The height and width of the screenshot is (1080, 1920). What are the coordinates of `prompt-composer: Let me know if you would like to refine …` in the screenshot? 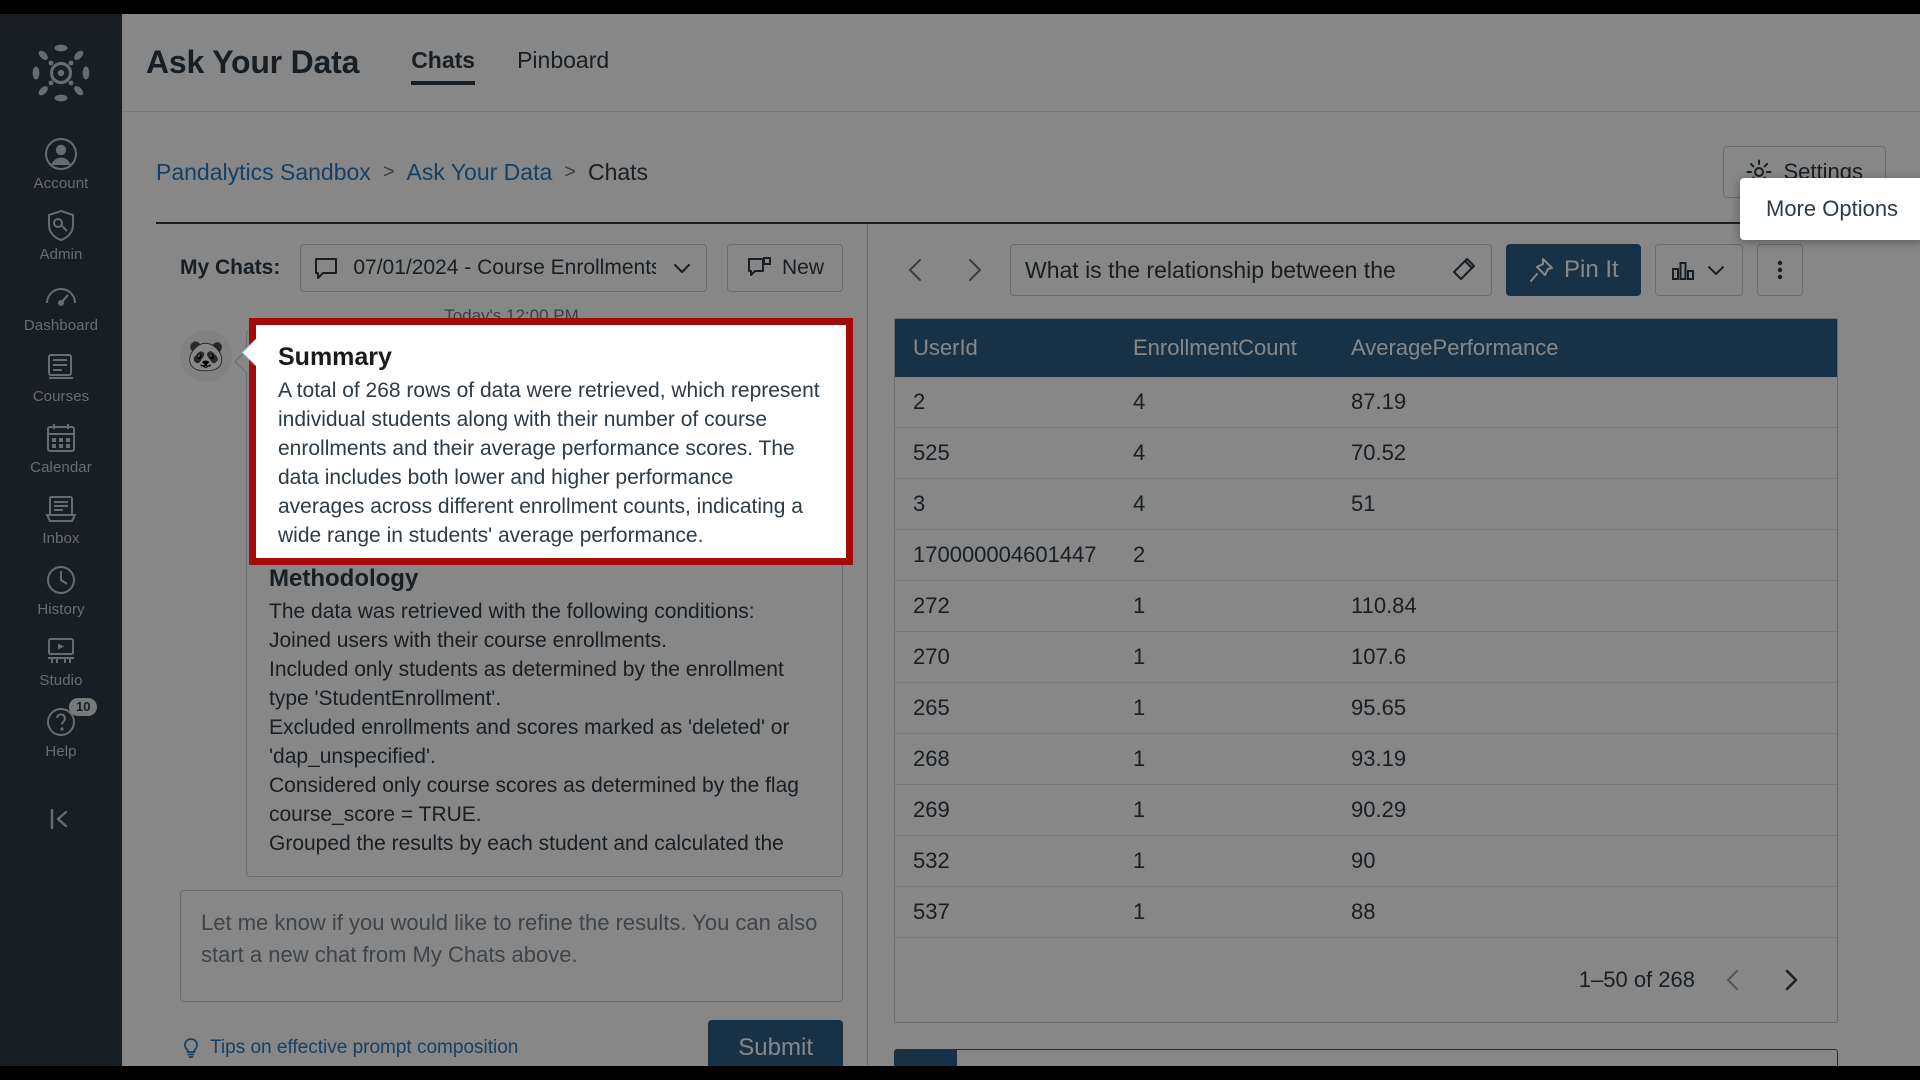 It's located at (511, 946).